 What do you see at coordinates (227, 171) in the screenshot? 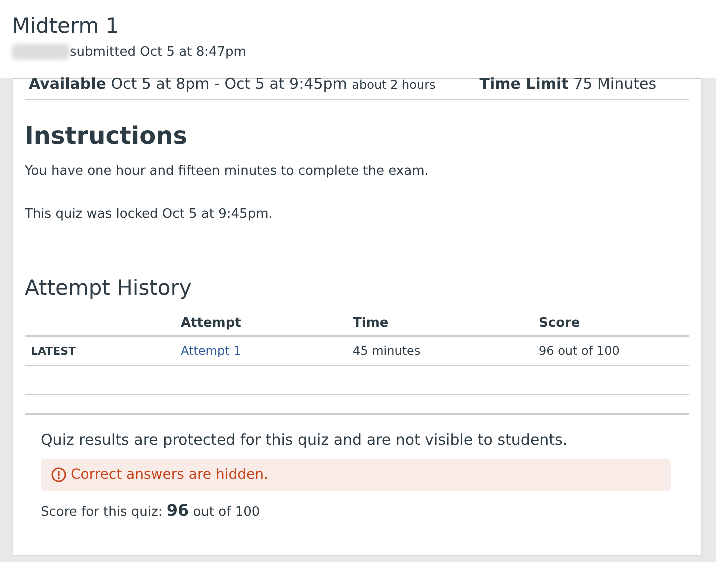
I see `instructions-text: You have one hour and fifteen minutes to complete the exam.` at bounding box center [227, 171].